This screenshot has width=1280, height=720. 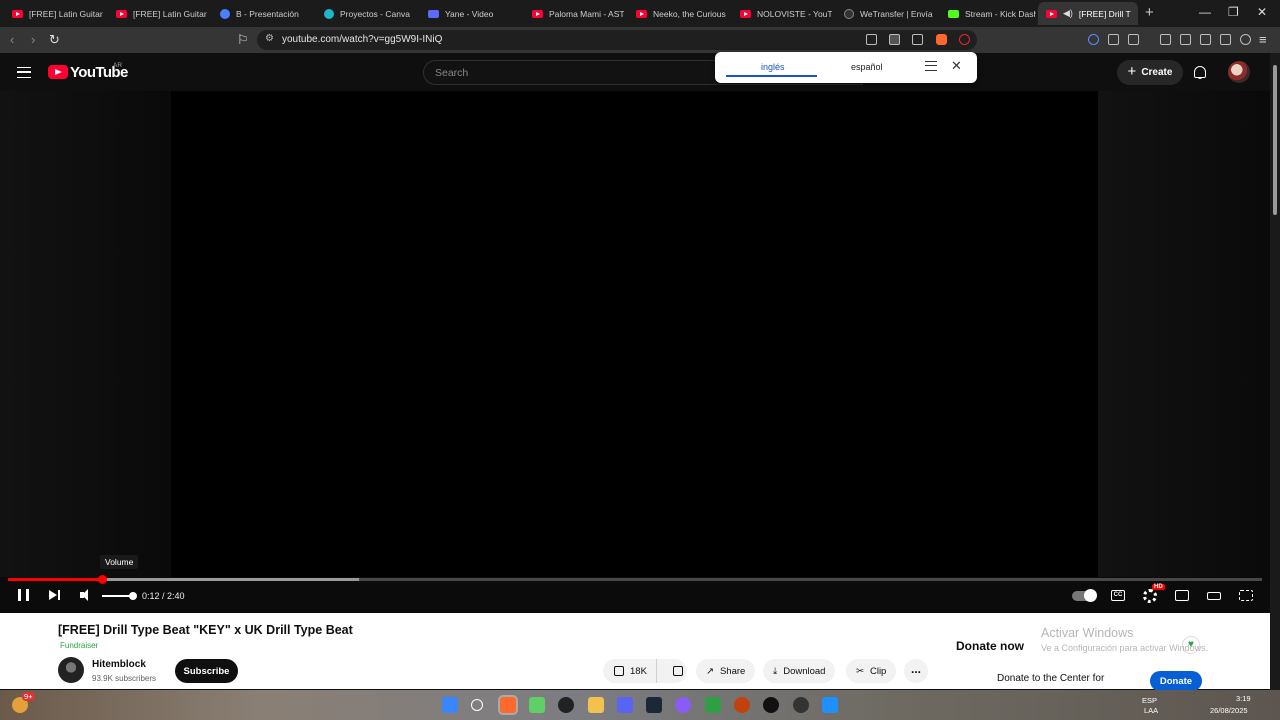 I want to click on translate-icon, so click(x=894, y=39).